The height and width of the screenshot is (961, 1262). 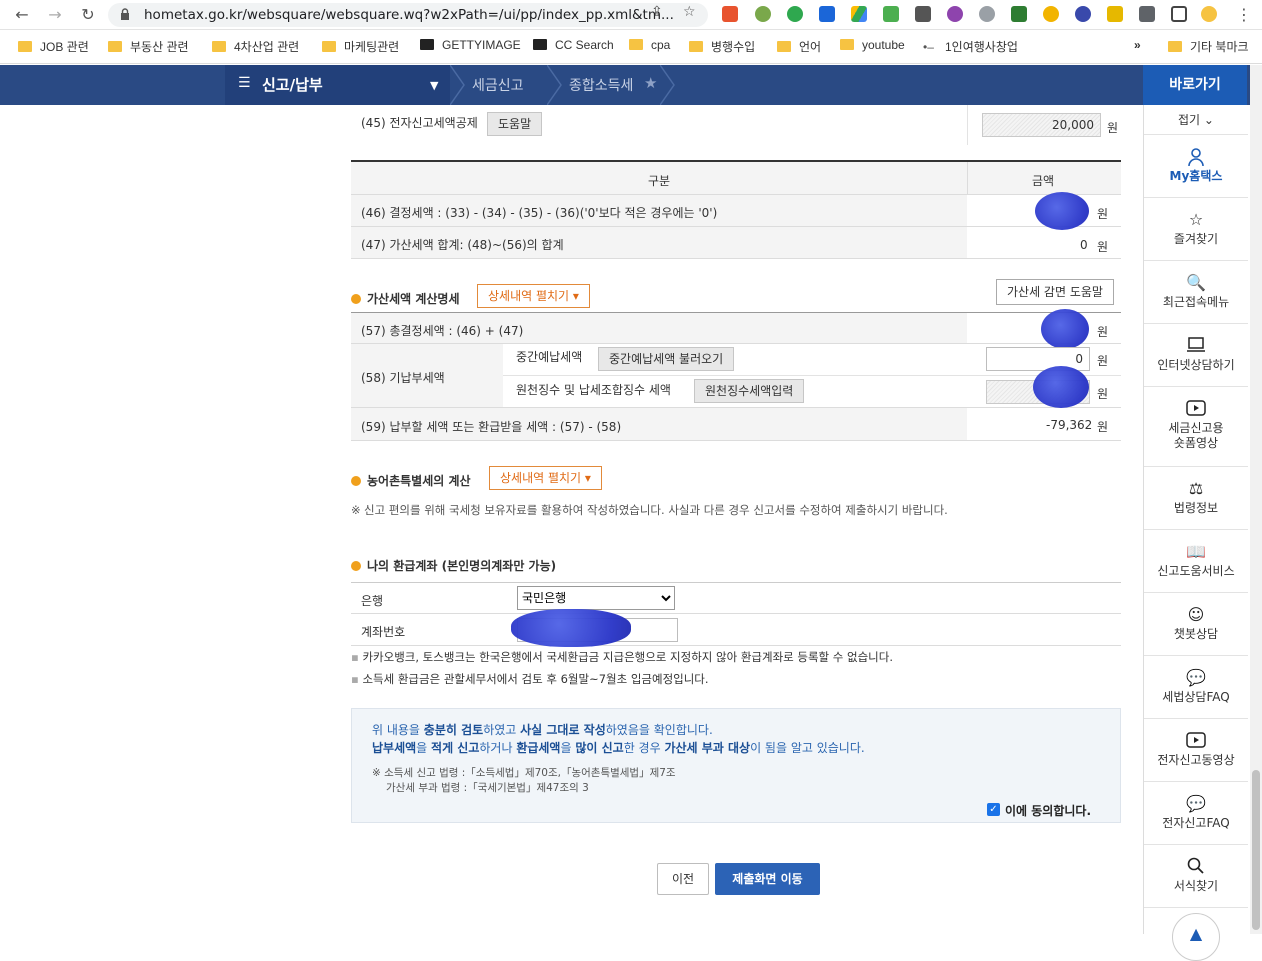 I want to click on quick-item-law-info: ⚖ 법령정보, so click(x=1196, y=498).